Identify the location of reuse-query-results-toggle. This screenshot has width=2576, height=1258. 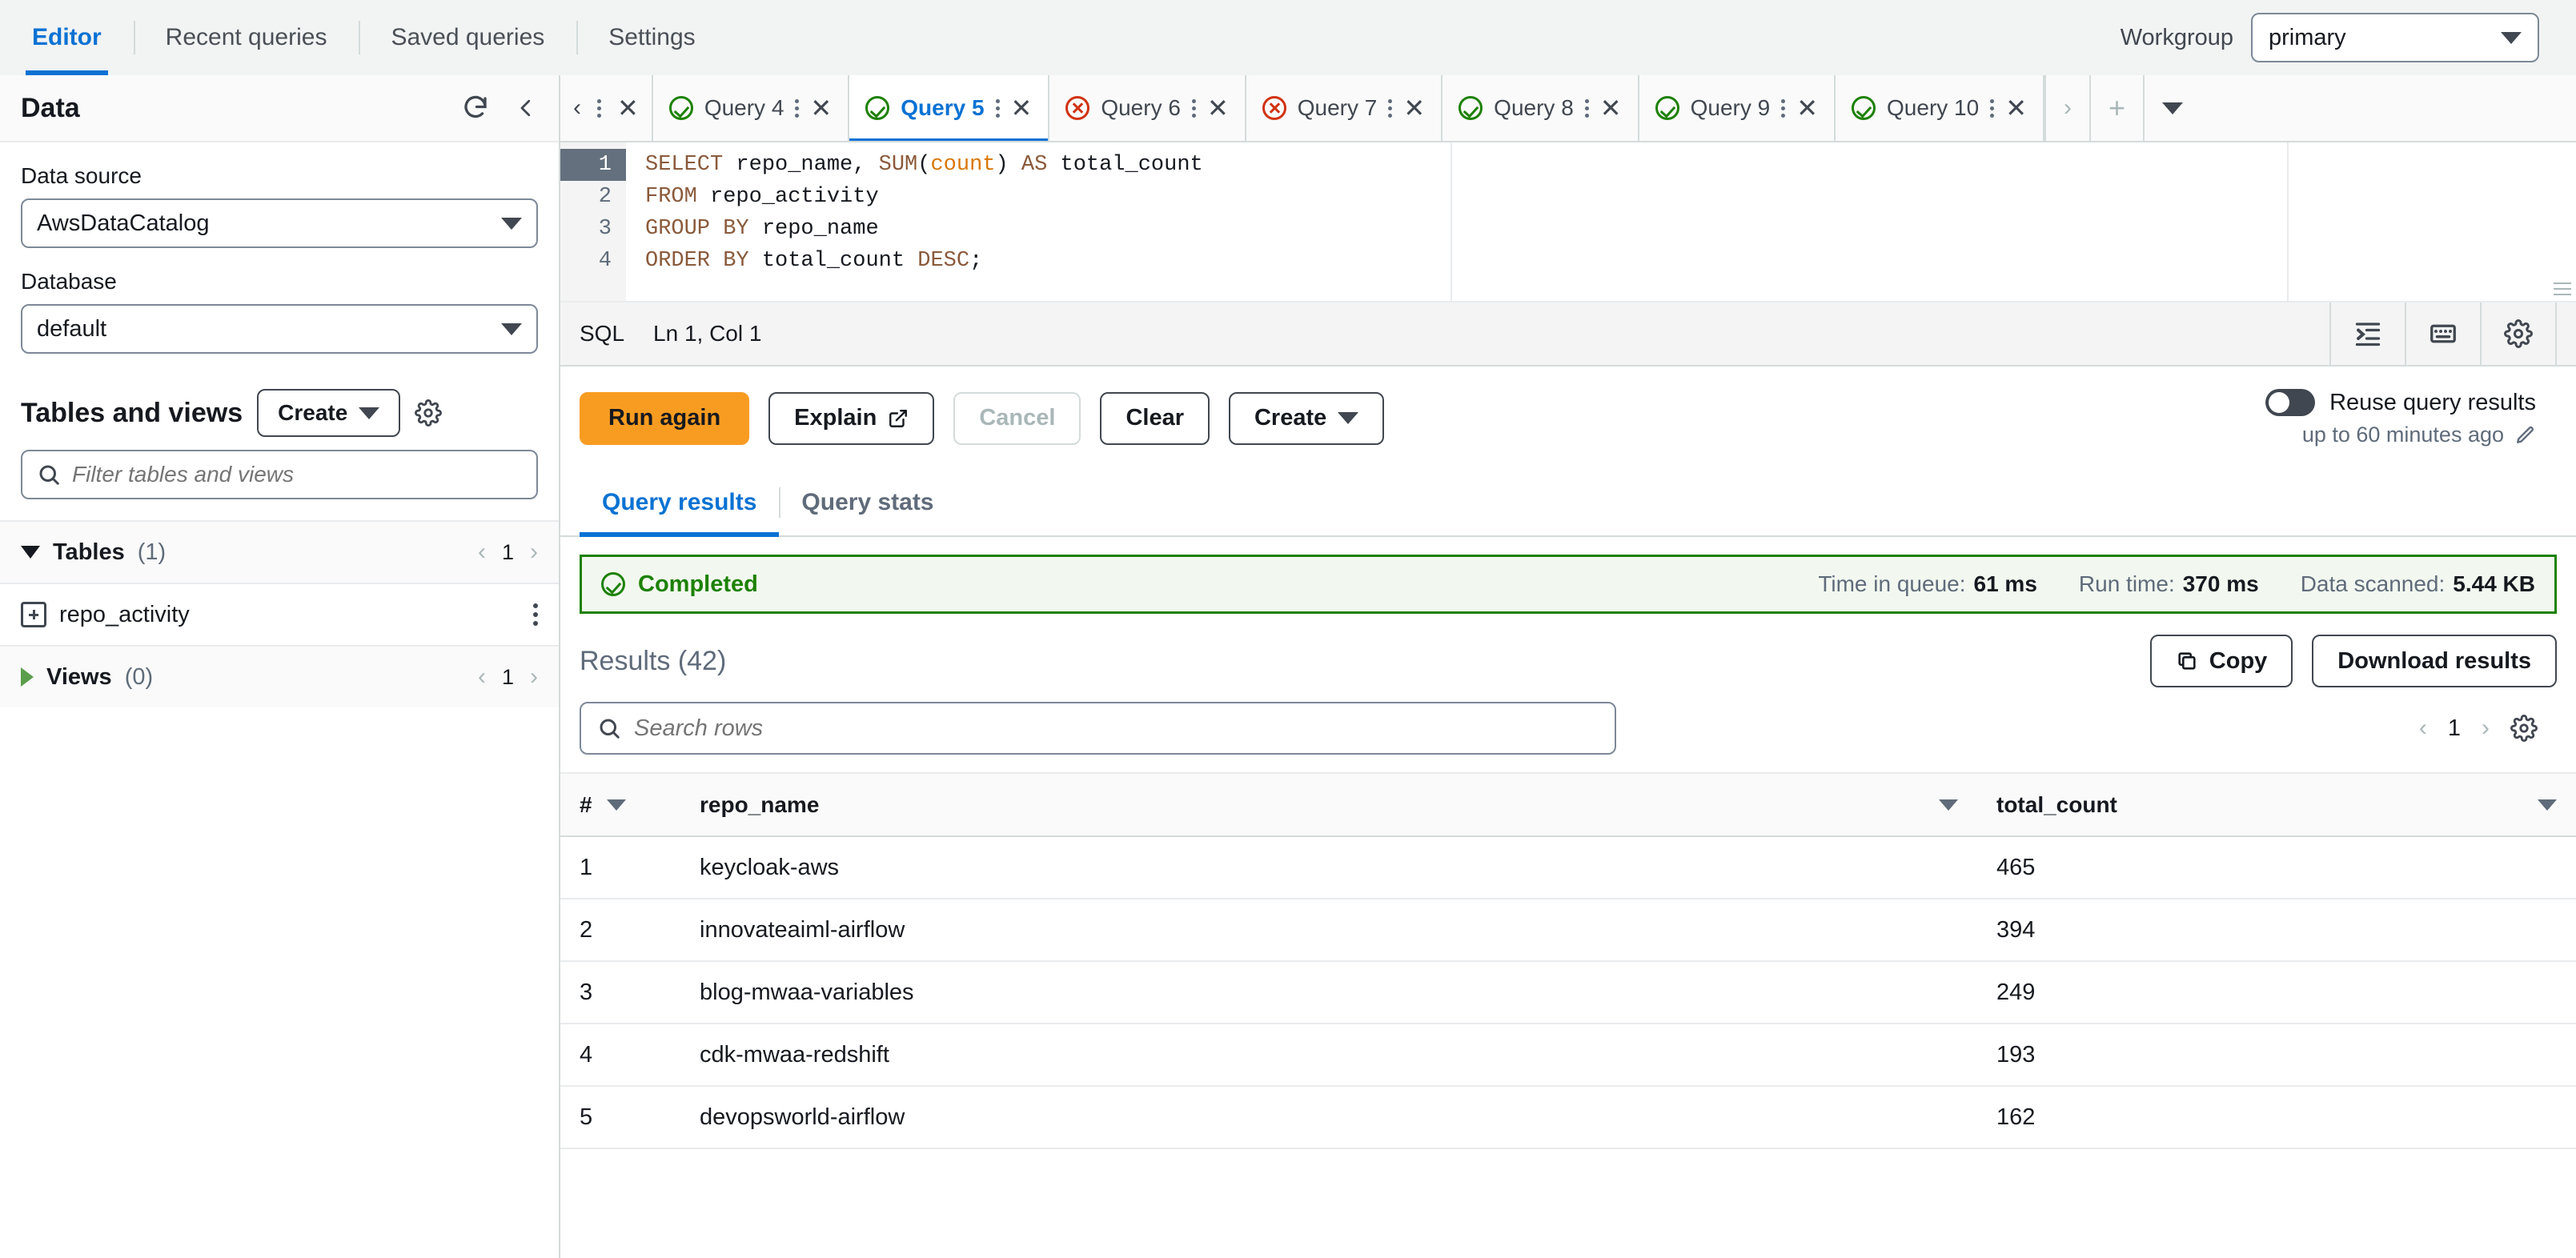
(2290, 402).